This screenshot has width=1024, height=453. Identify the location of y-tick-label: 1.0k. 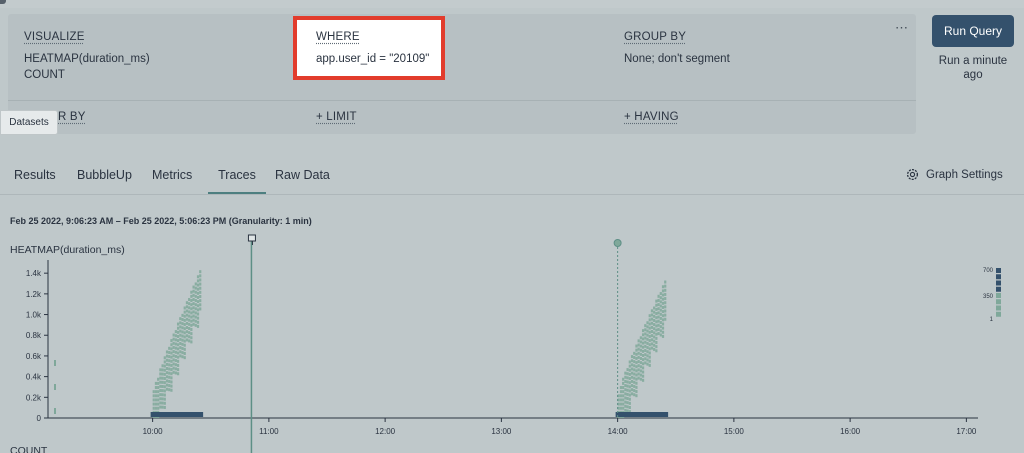
(34, 315).